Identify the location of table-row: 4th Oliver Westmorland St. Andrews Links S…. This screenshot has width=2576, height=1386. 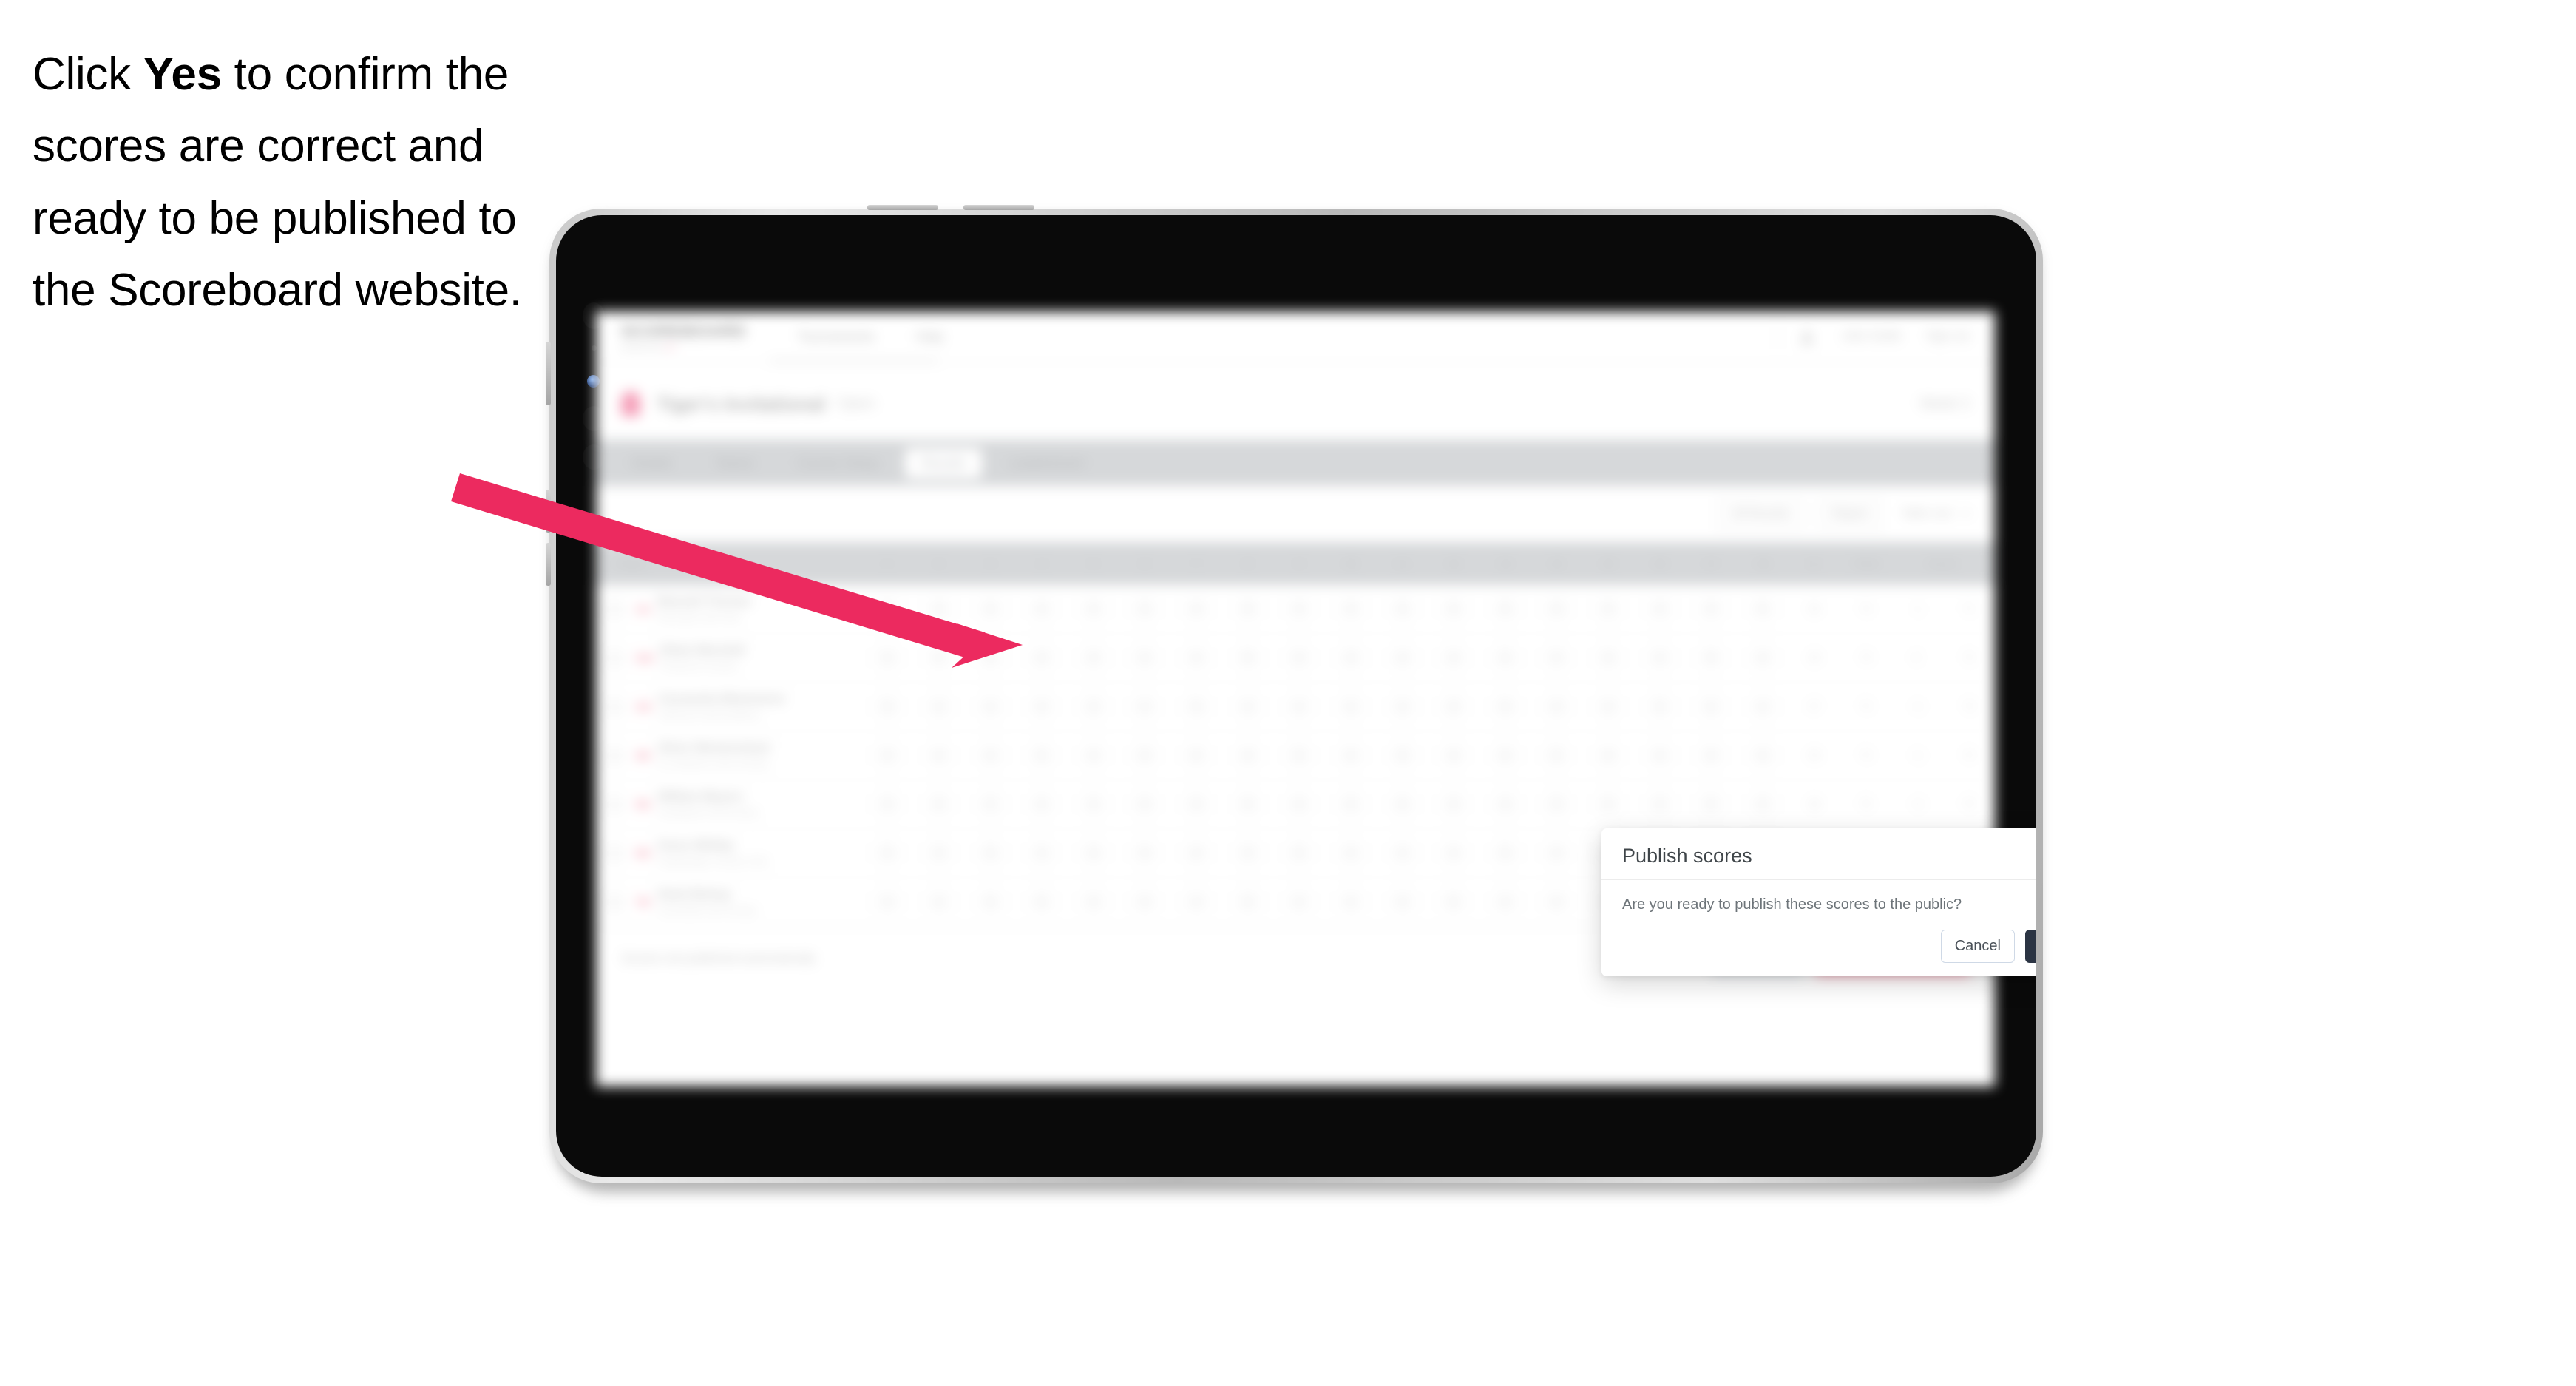
(1295, 755).